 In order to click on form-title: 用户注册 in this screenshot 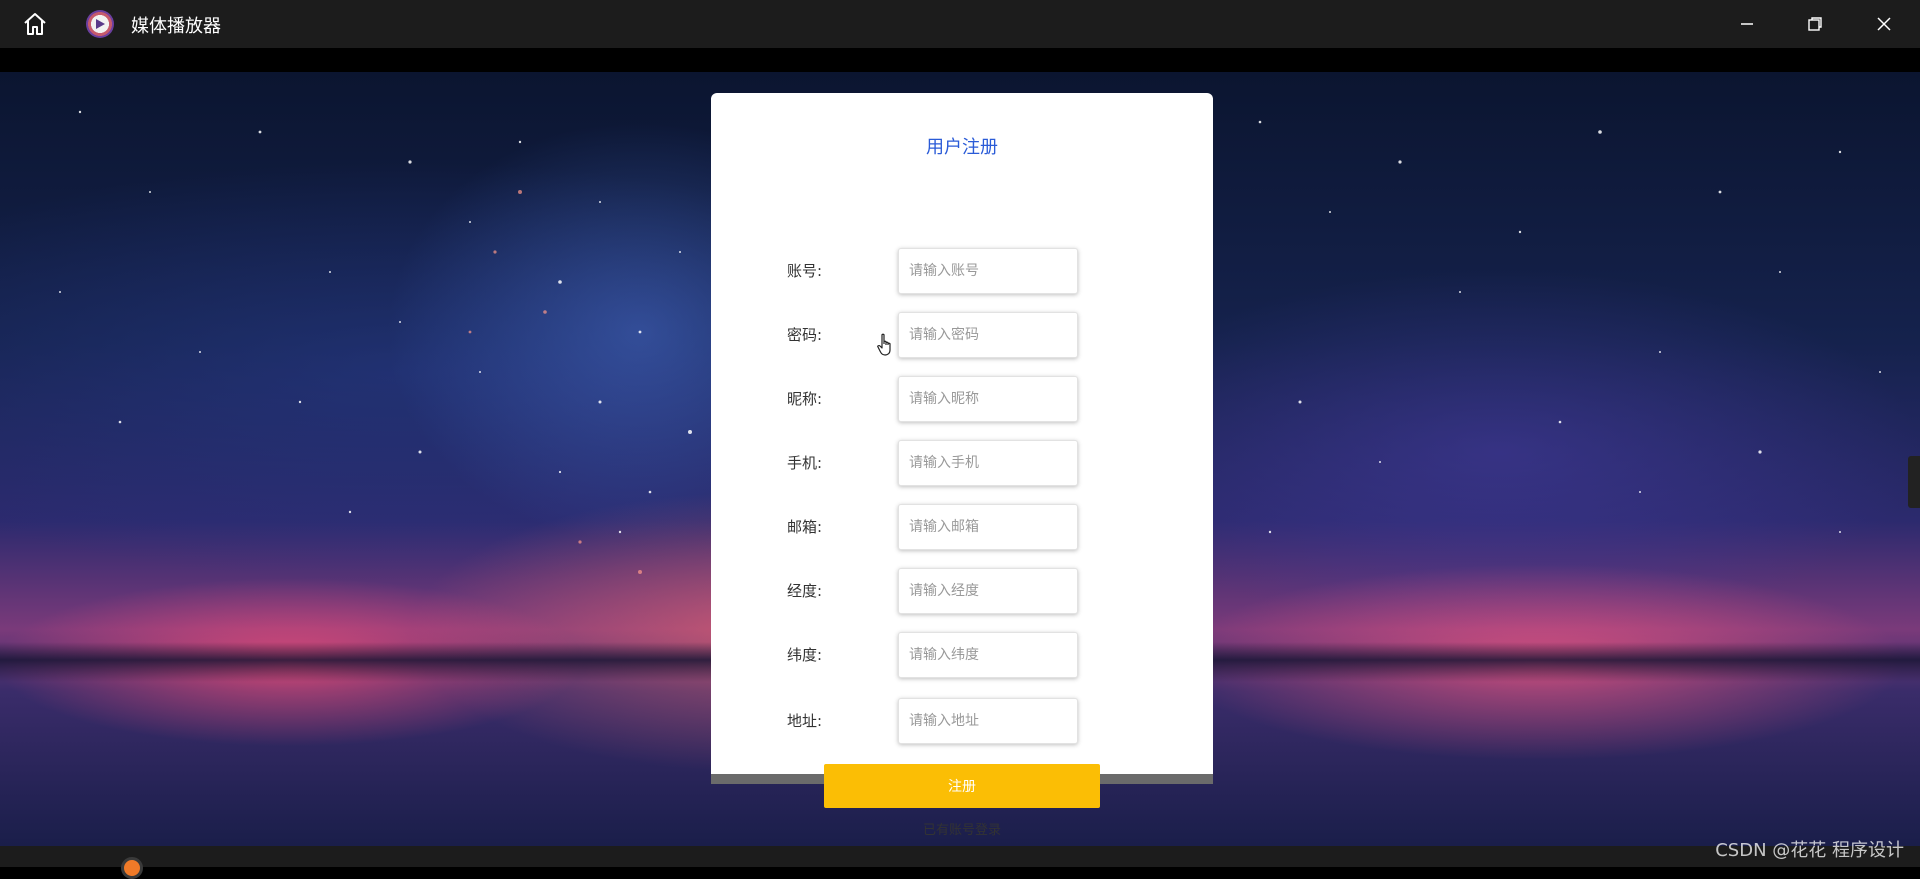, I will do `click(962, 147)`.